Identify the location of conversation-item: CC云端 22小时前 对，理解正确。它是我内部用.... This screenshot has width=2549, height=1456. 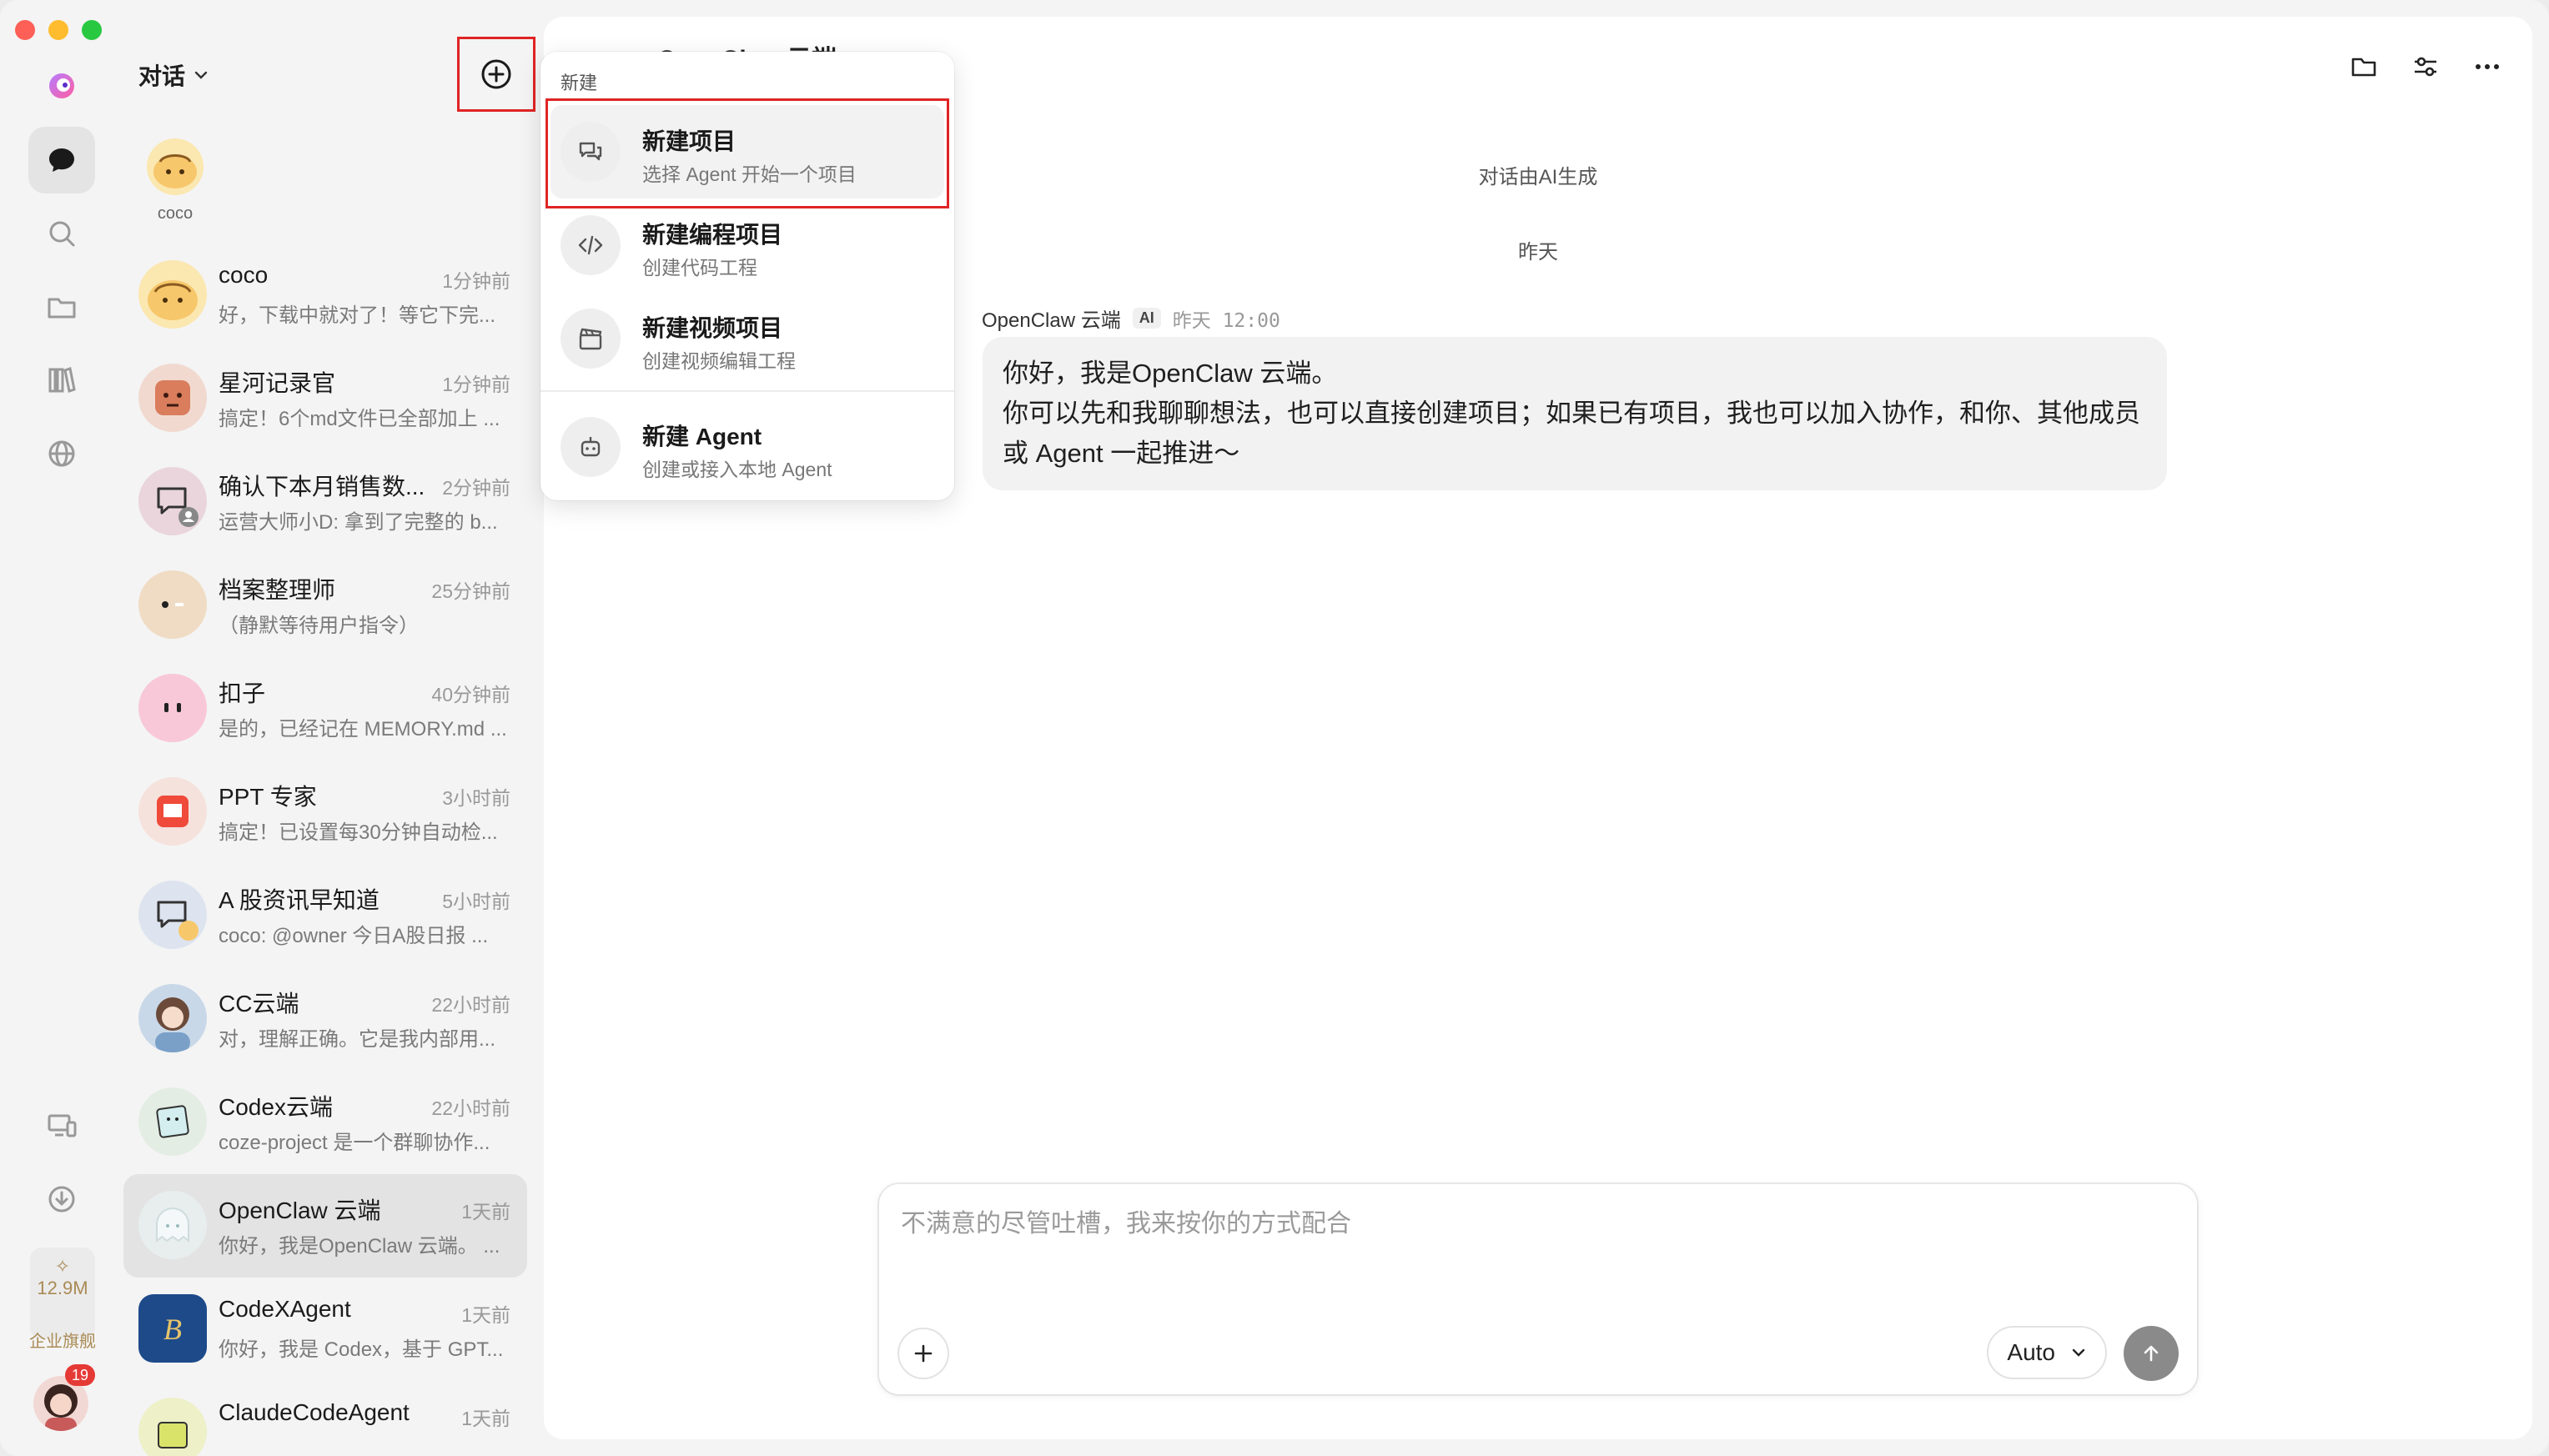
(325, 1019).